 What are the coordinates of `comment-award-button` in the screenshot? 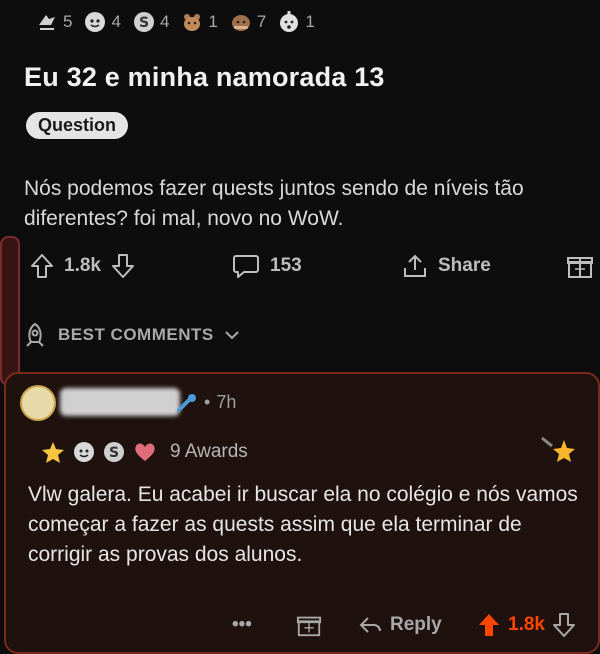 It's located at (309, 625).